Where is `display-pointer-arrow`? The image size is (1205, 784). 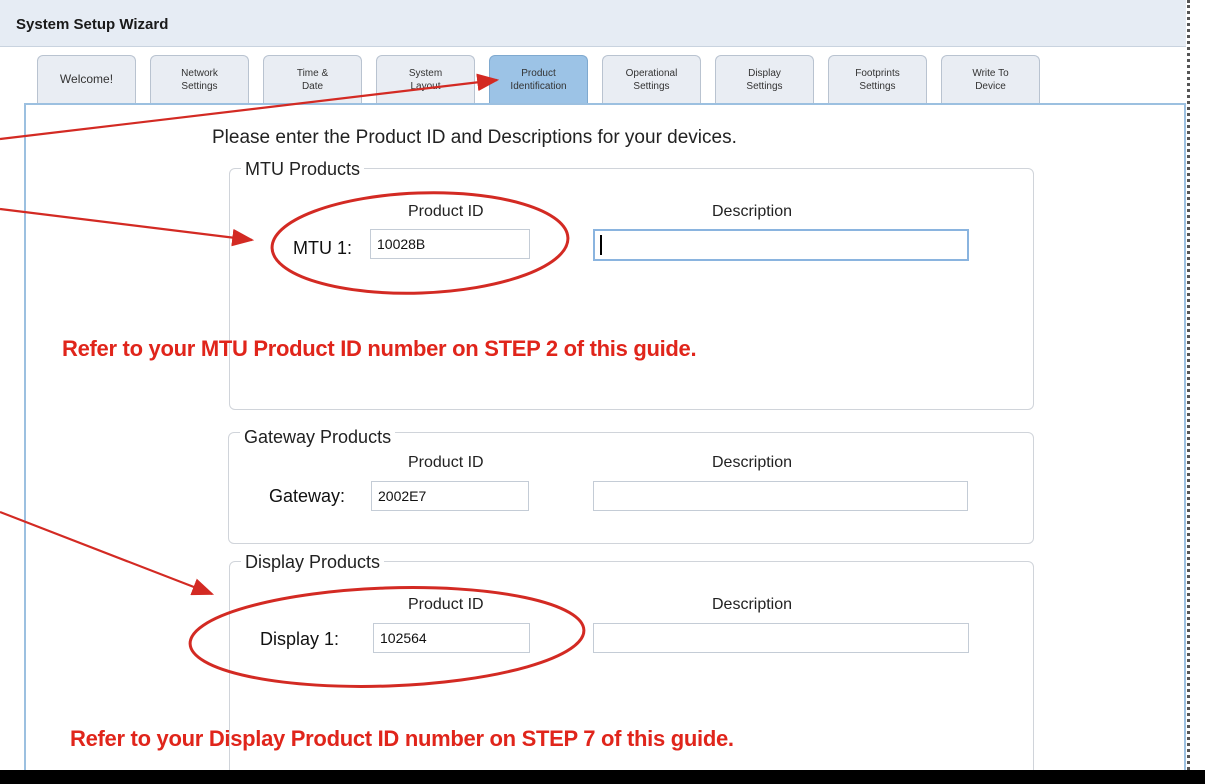
display-pointer-arrow is located at coordinates (107, 553).